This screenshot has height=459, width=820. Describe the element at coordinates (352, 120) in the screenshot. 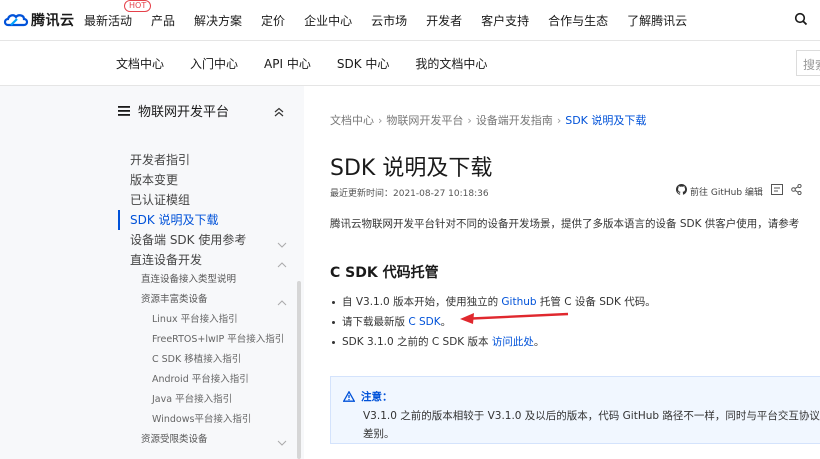

I see `breadcrumb-item: 文档中心` at that location.